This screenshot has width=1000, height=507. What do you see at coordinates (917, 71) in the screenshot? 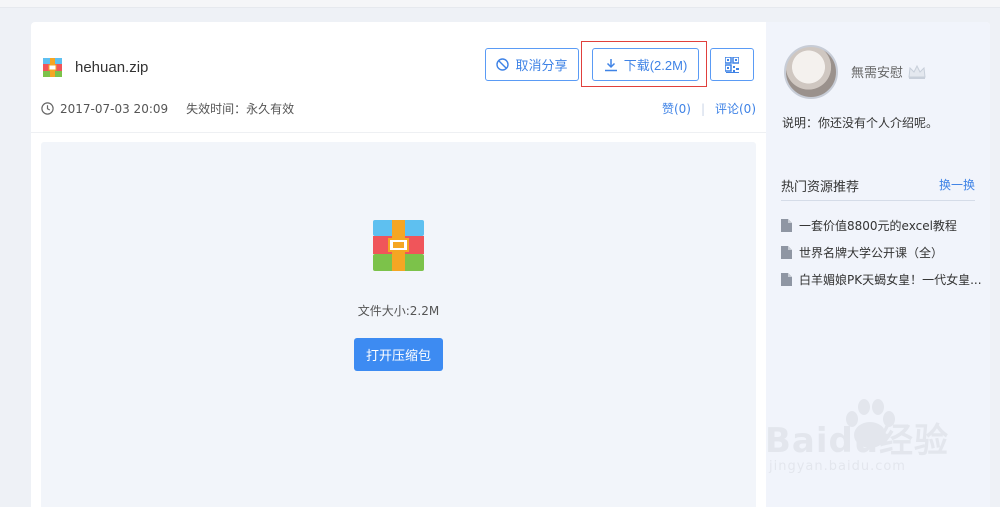
I see `crown-icon` at bounding box center [917, 71].